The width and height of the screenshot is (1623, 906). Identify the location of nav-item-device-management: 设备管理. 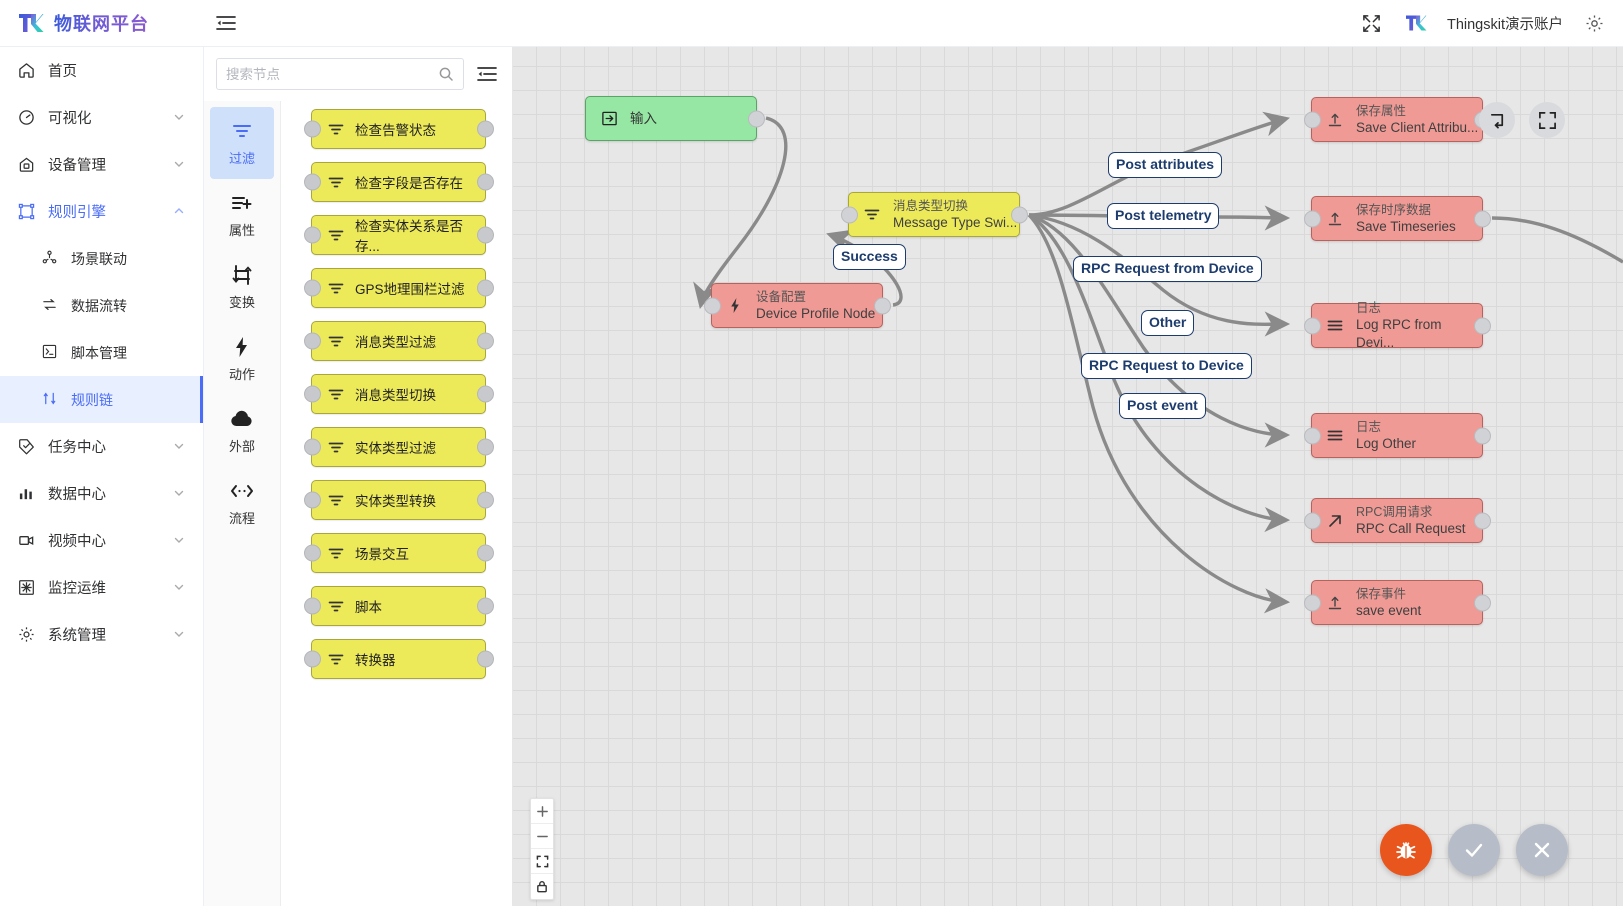
(101, 164).